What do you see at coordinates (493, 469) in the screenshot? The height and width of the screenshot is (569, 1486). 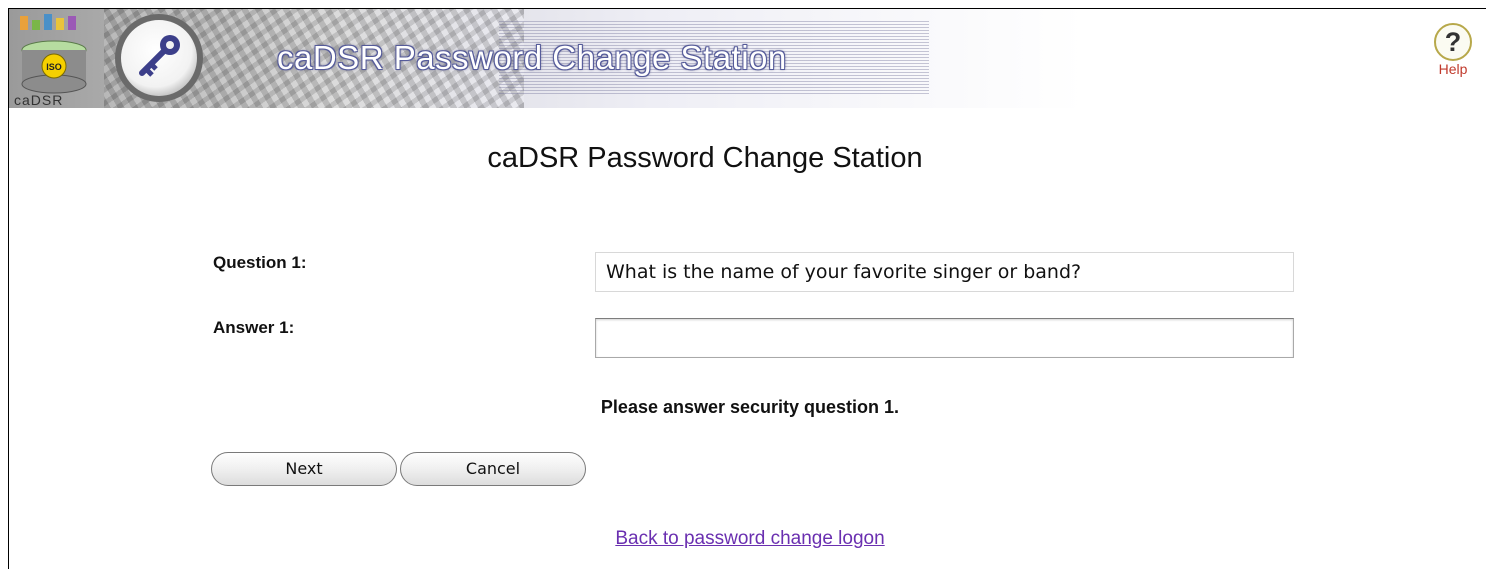 I see `cancel-button: Cancel` at bounding box center [493, 469].